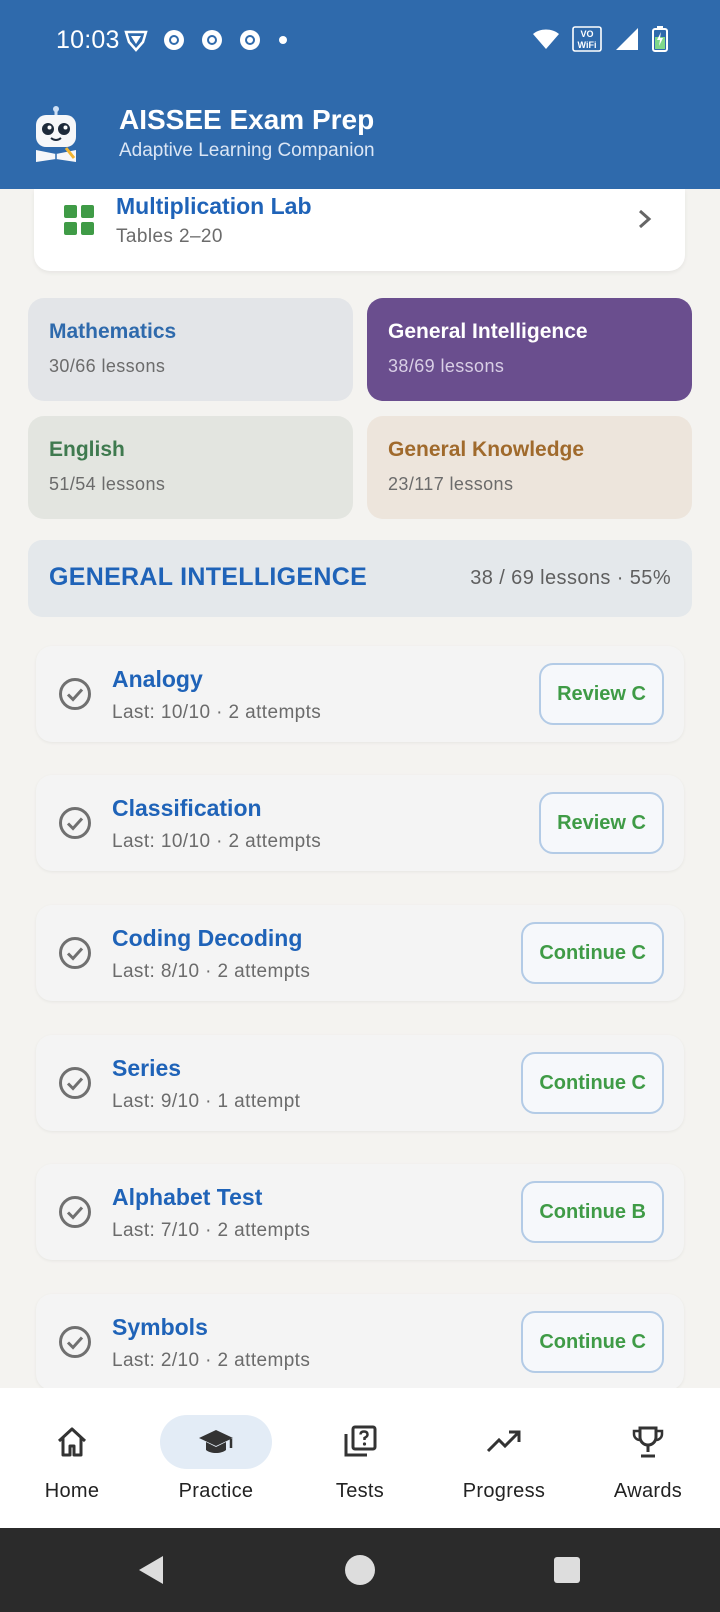 This screenshot has height=1612, width=720. Describe the element at coordinates (247, 150) in the screenshot. I see `app-subtitle: Adaptive Learning Companion` at that location.